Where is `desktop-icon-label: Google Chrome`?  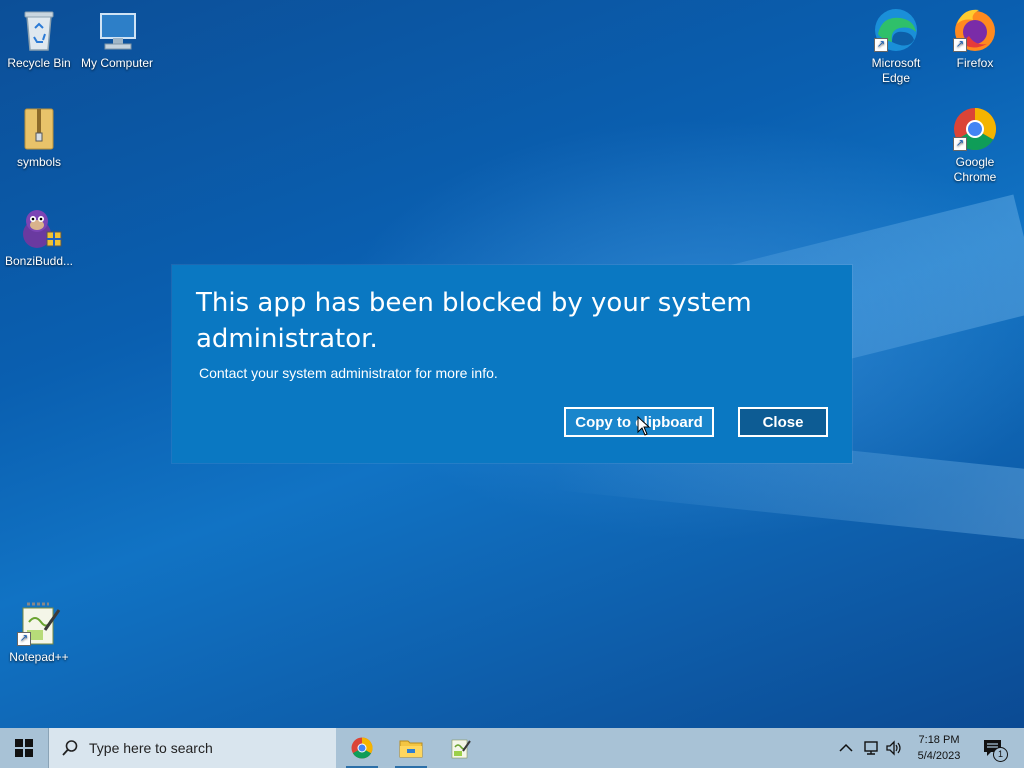
desktop-icon-label: Google Chrome is located at coordinates (975, 169).